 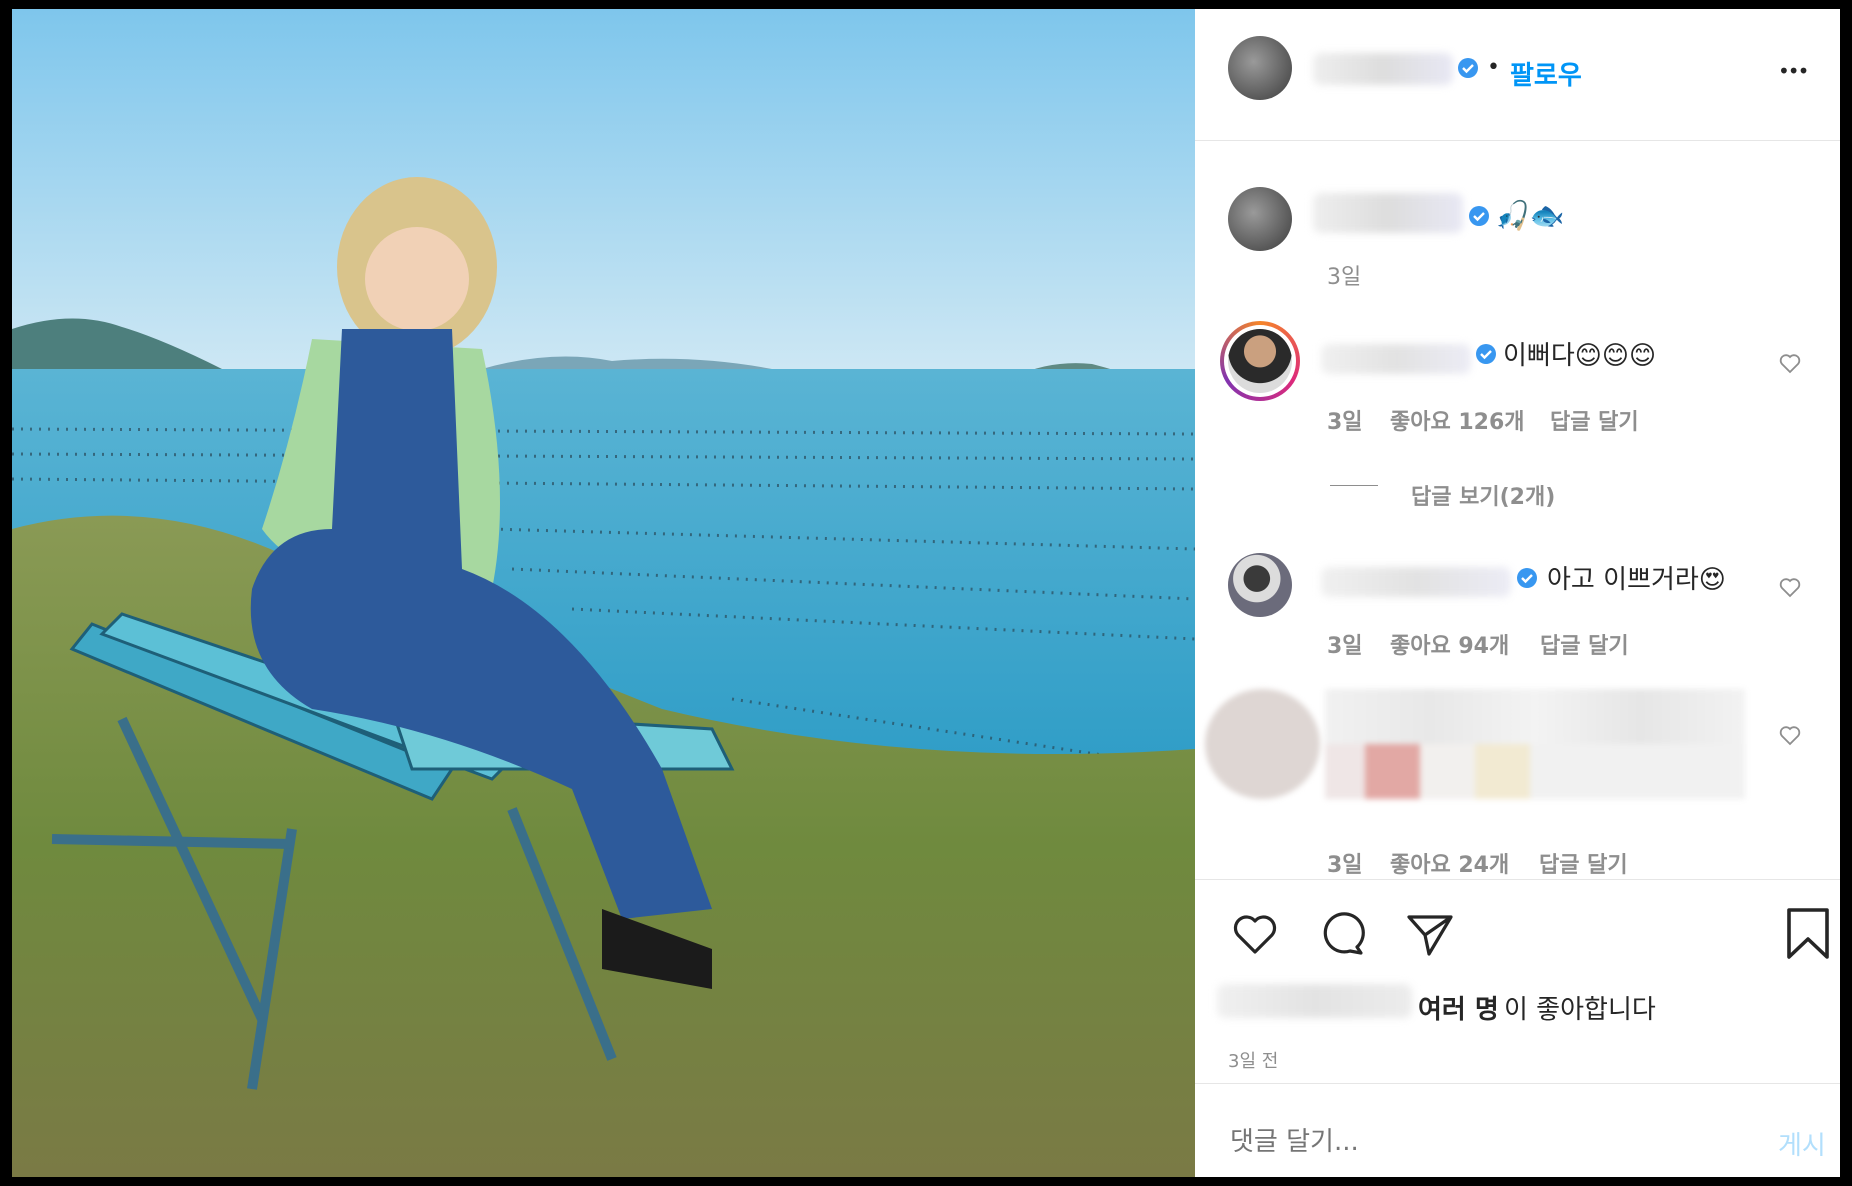 I want to click on comment-likes: 좋아요 94개, so click(x=1449, y=644).